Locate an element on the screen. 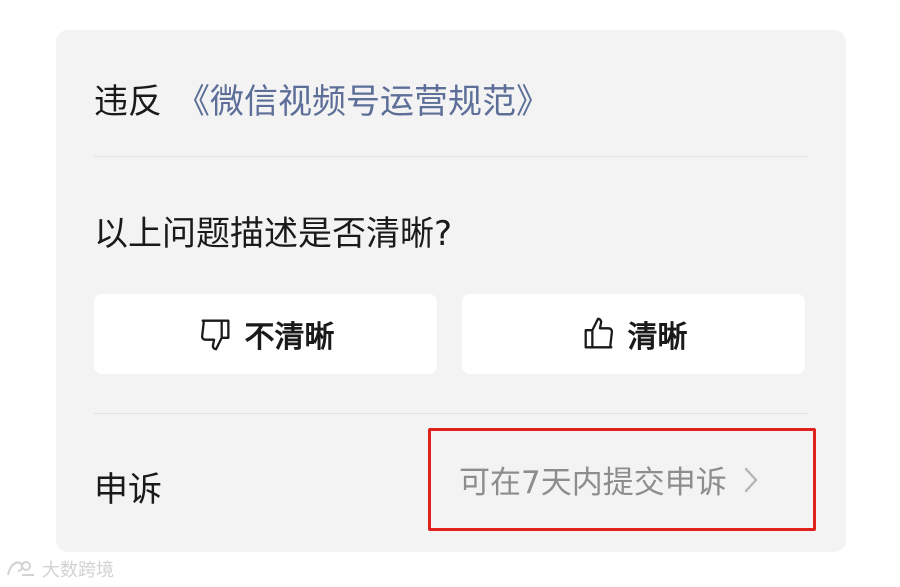  clear-button-label: 清晰 is located at coordinates (657, 337).